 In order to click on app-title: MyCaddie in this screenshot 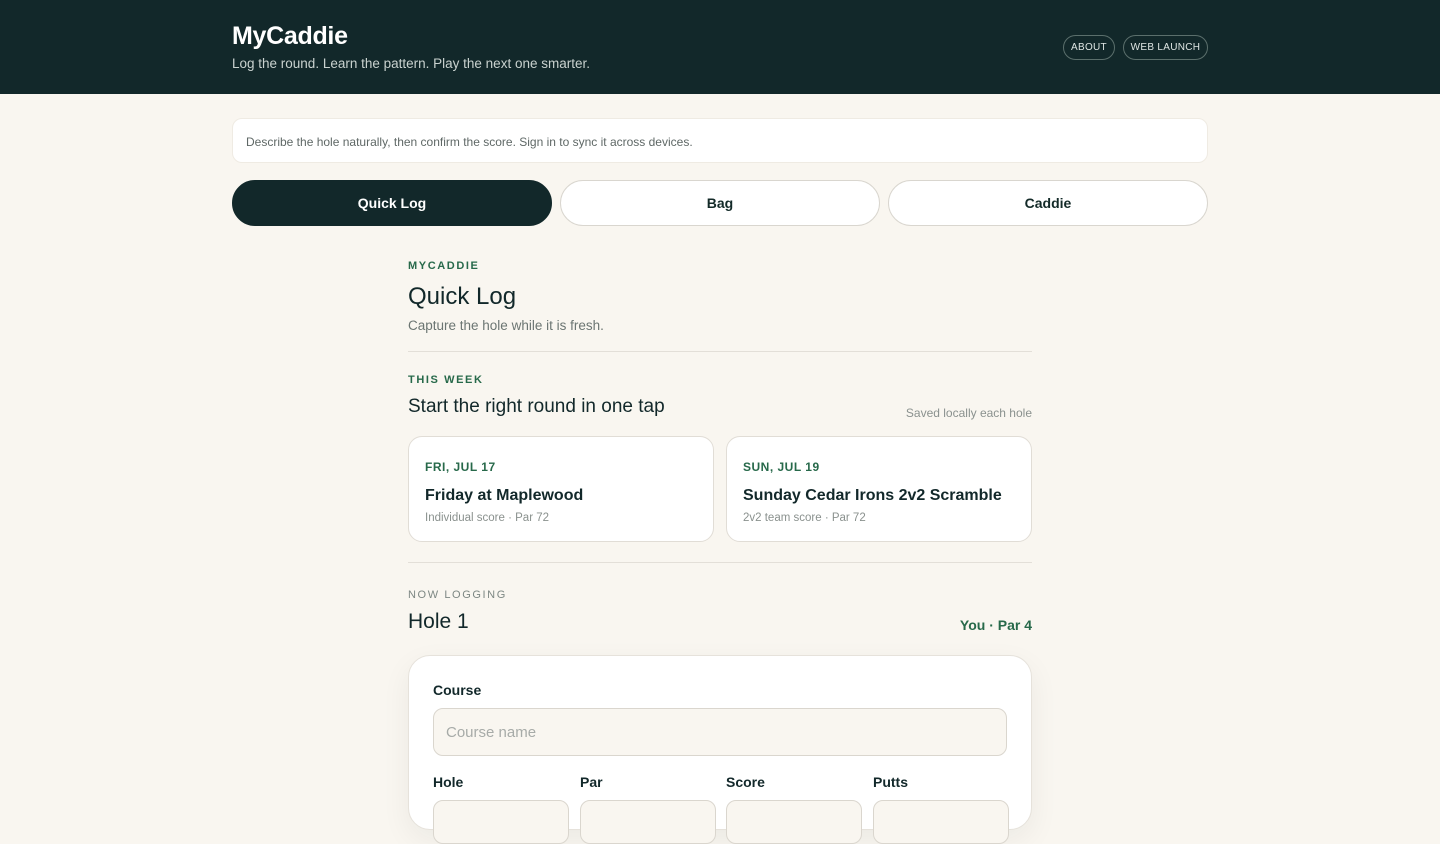, I will do `click(290, 36)`.